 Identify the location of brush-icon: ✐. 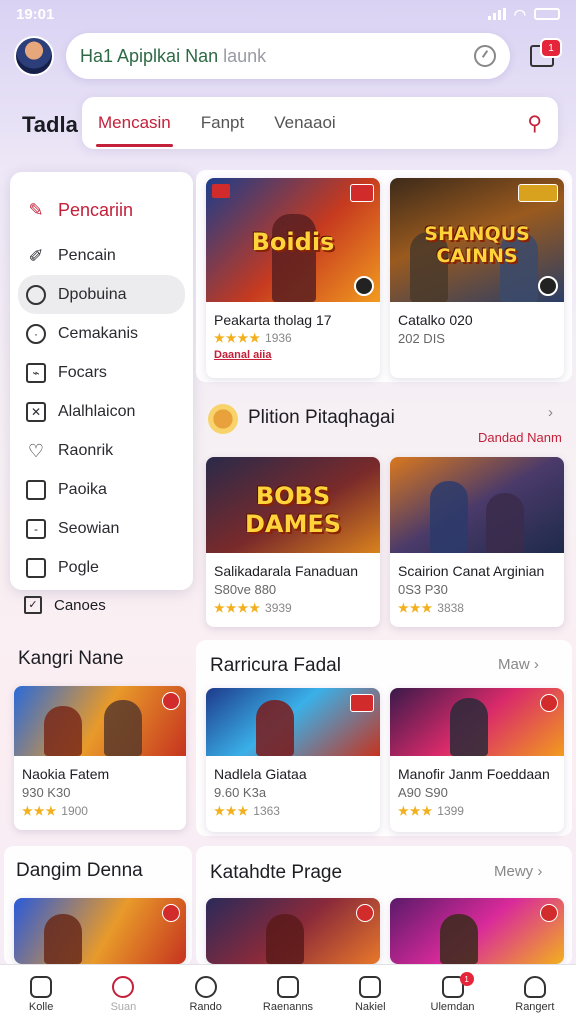
(36, 255).